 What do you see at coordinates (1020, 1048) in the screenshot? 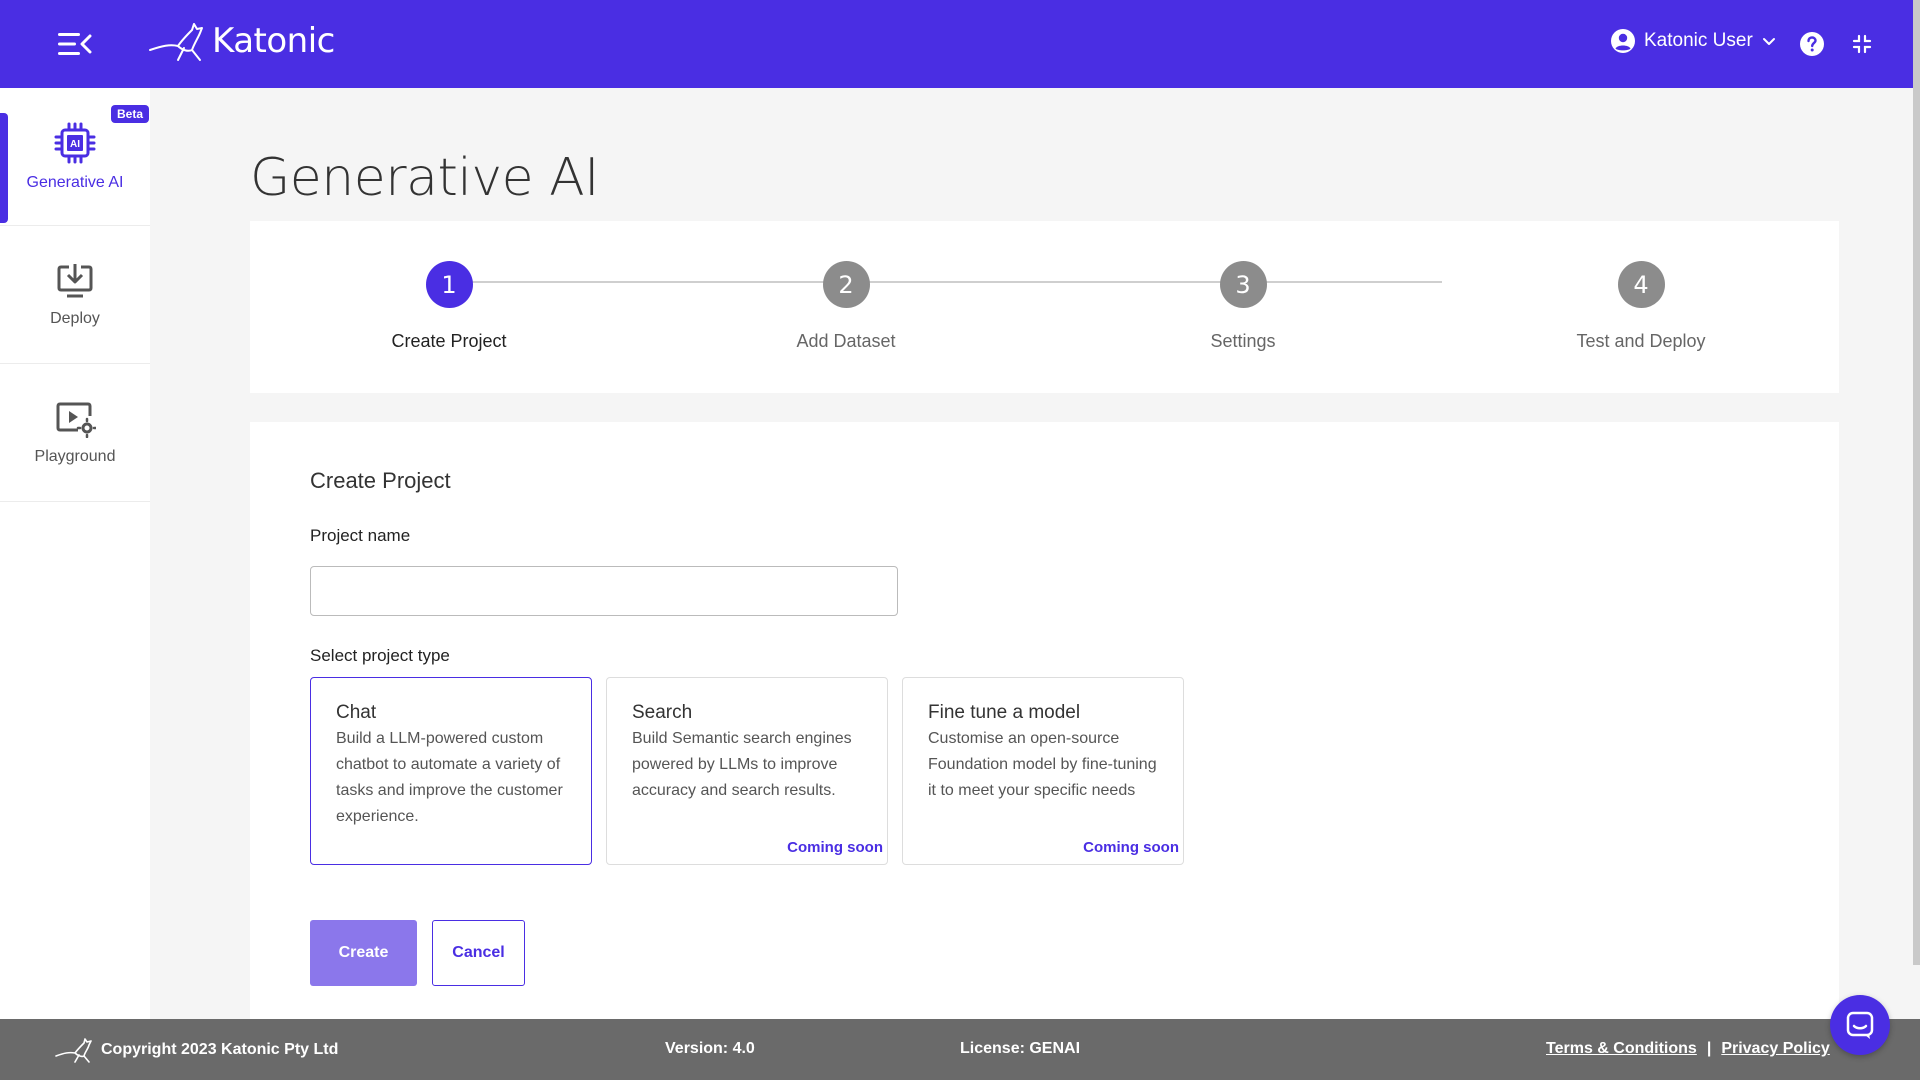
I see `footer-license: License: GENAI` at bounding box center [1020, 1048].